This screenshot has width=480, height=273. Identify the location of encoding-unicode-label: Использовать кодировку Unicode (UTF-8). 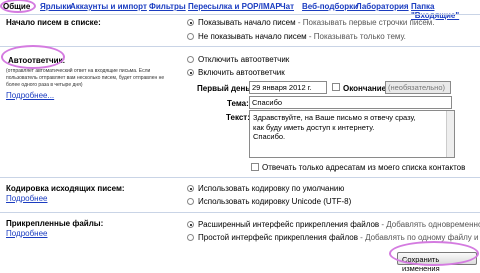
(275, 201).